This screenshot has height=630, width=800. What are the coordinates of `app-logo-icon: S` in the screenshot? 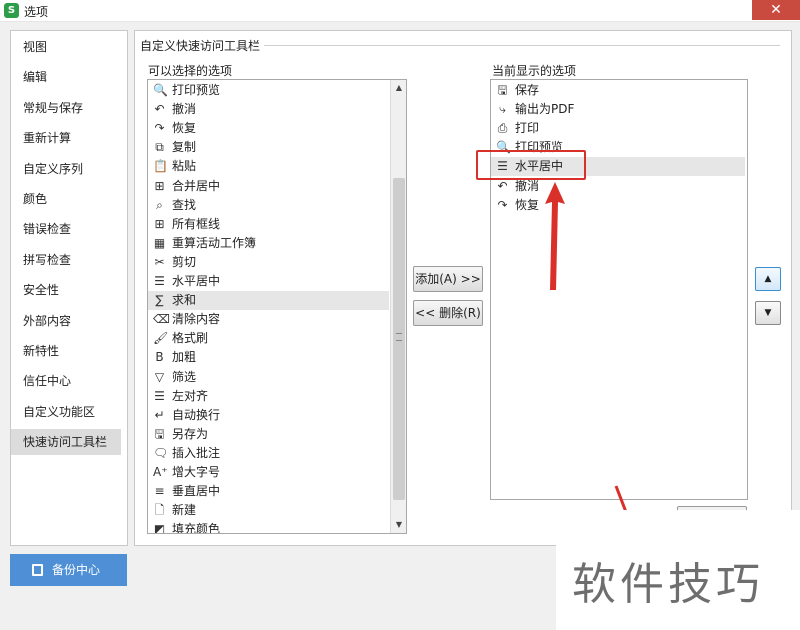 It's located at (11, 10).